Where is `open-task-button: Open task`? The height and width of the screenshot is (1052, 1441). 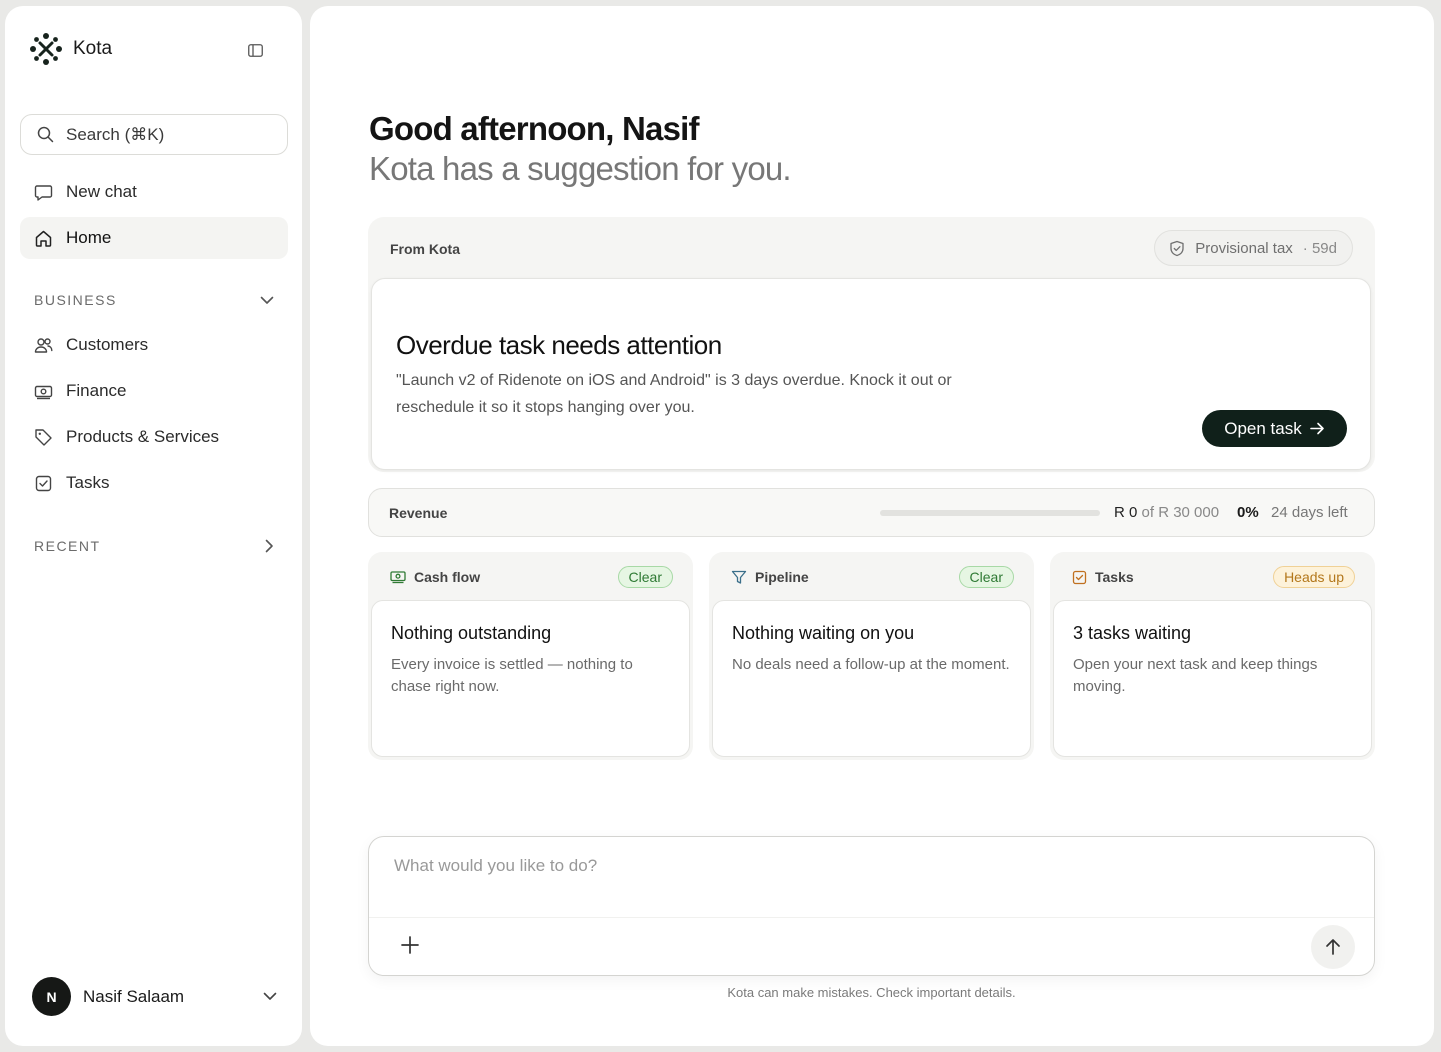 open-task-button: Open task is located at coordinates (1274, 428).